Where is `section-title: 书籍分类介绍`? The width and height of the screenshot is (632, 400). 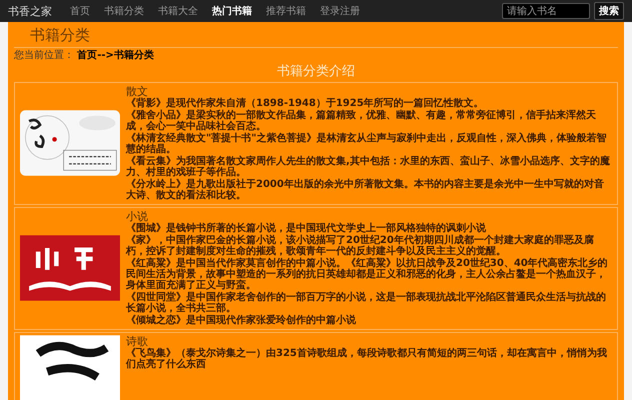
section-title: 书籍分类介绍 is located at coordinates (316, 72).